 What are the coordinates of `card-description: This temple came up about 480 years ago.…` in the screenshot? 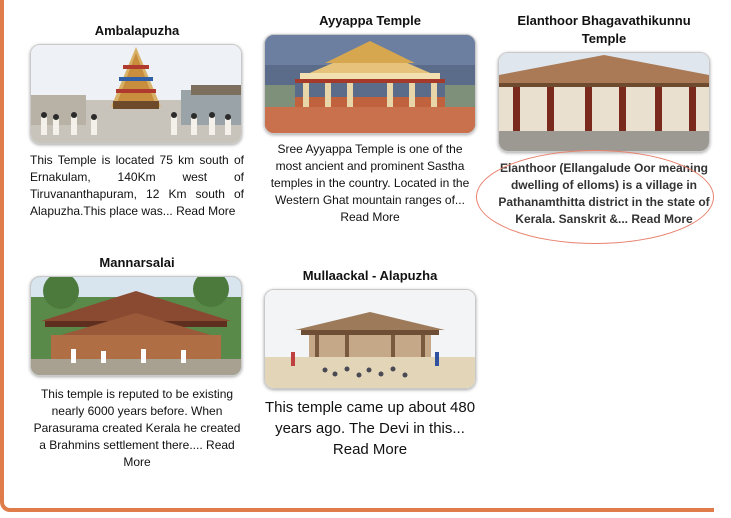 It's located at (370, 428).